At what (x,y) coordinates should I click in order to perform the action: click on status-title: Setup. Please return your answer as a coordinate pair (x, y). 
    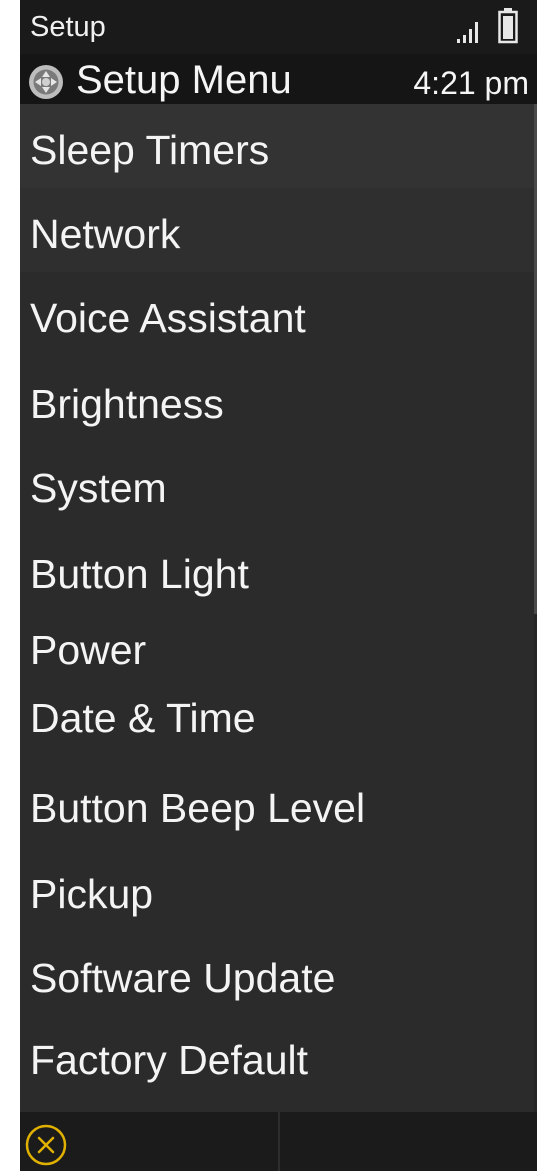
    Looking at the image, I should click on (68, 27).